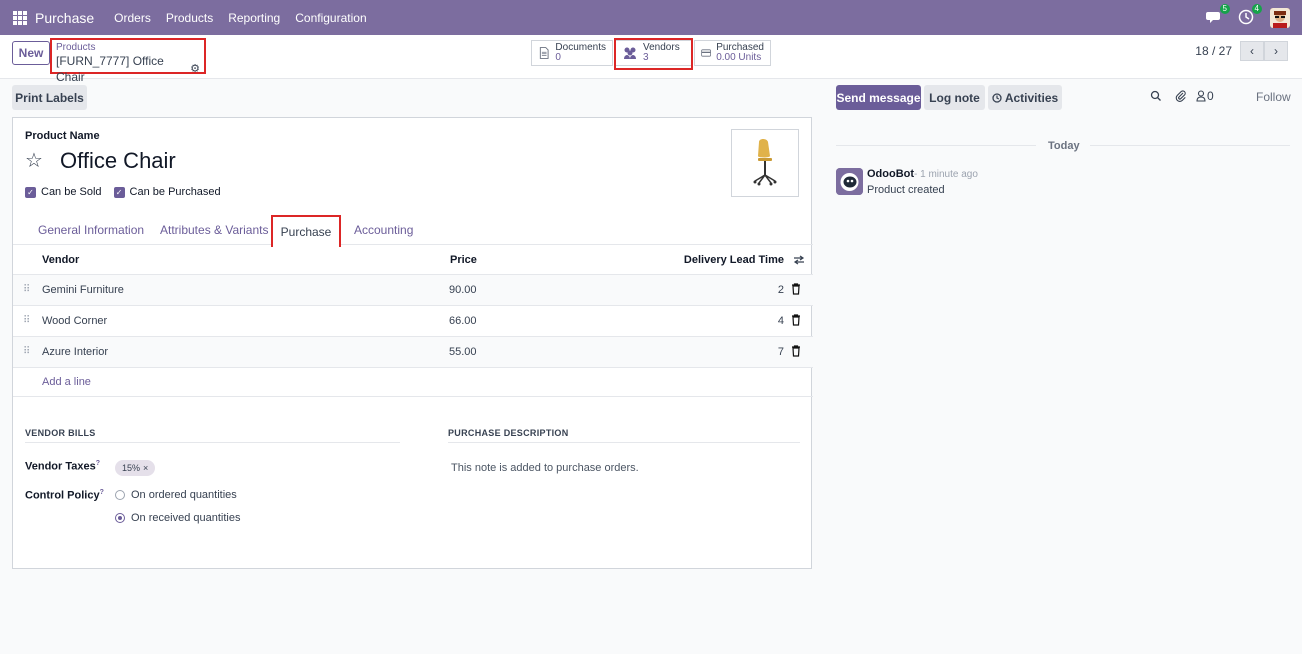 Image resolution: width=1302 pixels, height=654 pixels. I want to click on radio-ordered-quantities, so click(120, 495).